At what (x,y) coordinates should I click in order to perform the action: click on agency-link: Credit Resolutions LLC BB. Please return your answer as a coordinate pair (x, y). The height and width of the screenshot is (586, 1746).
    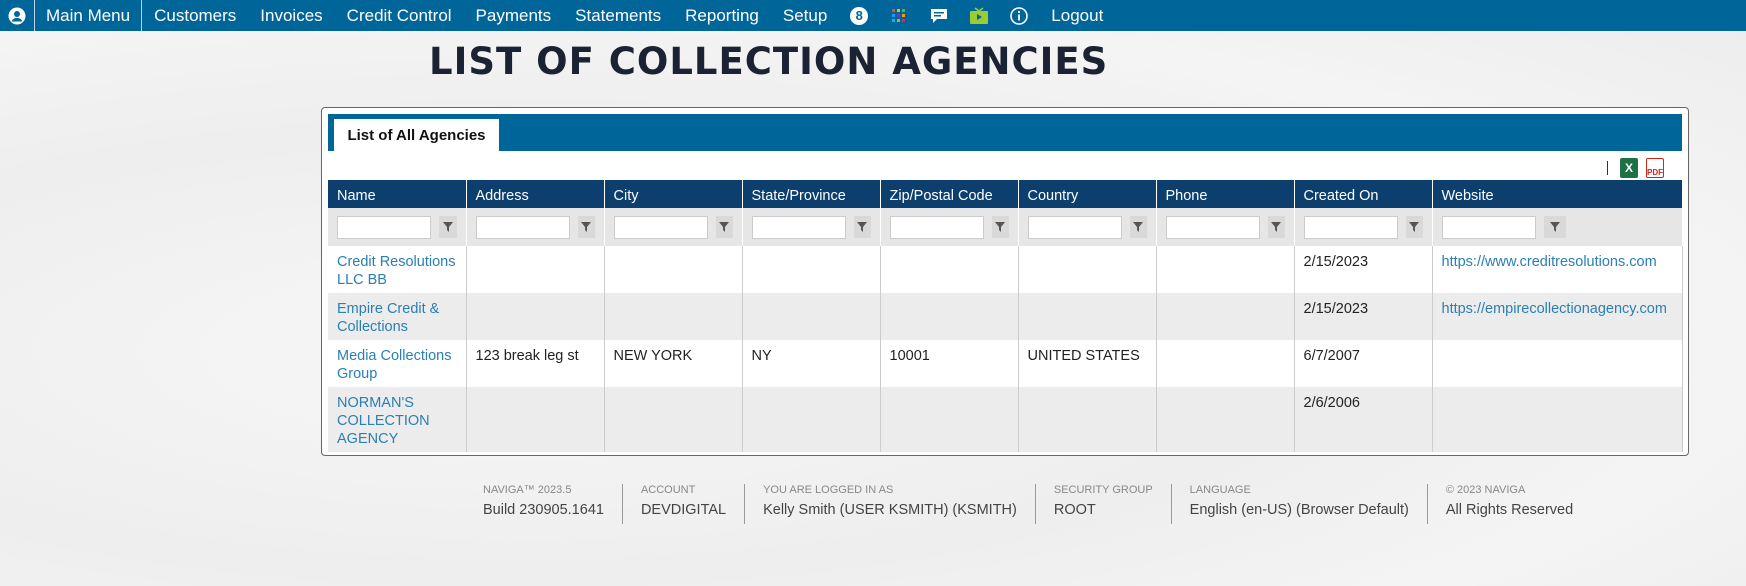
    Looking at the image, I should click on (396, 271).